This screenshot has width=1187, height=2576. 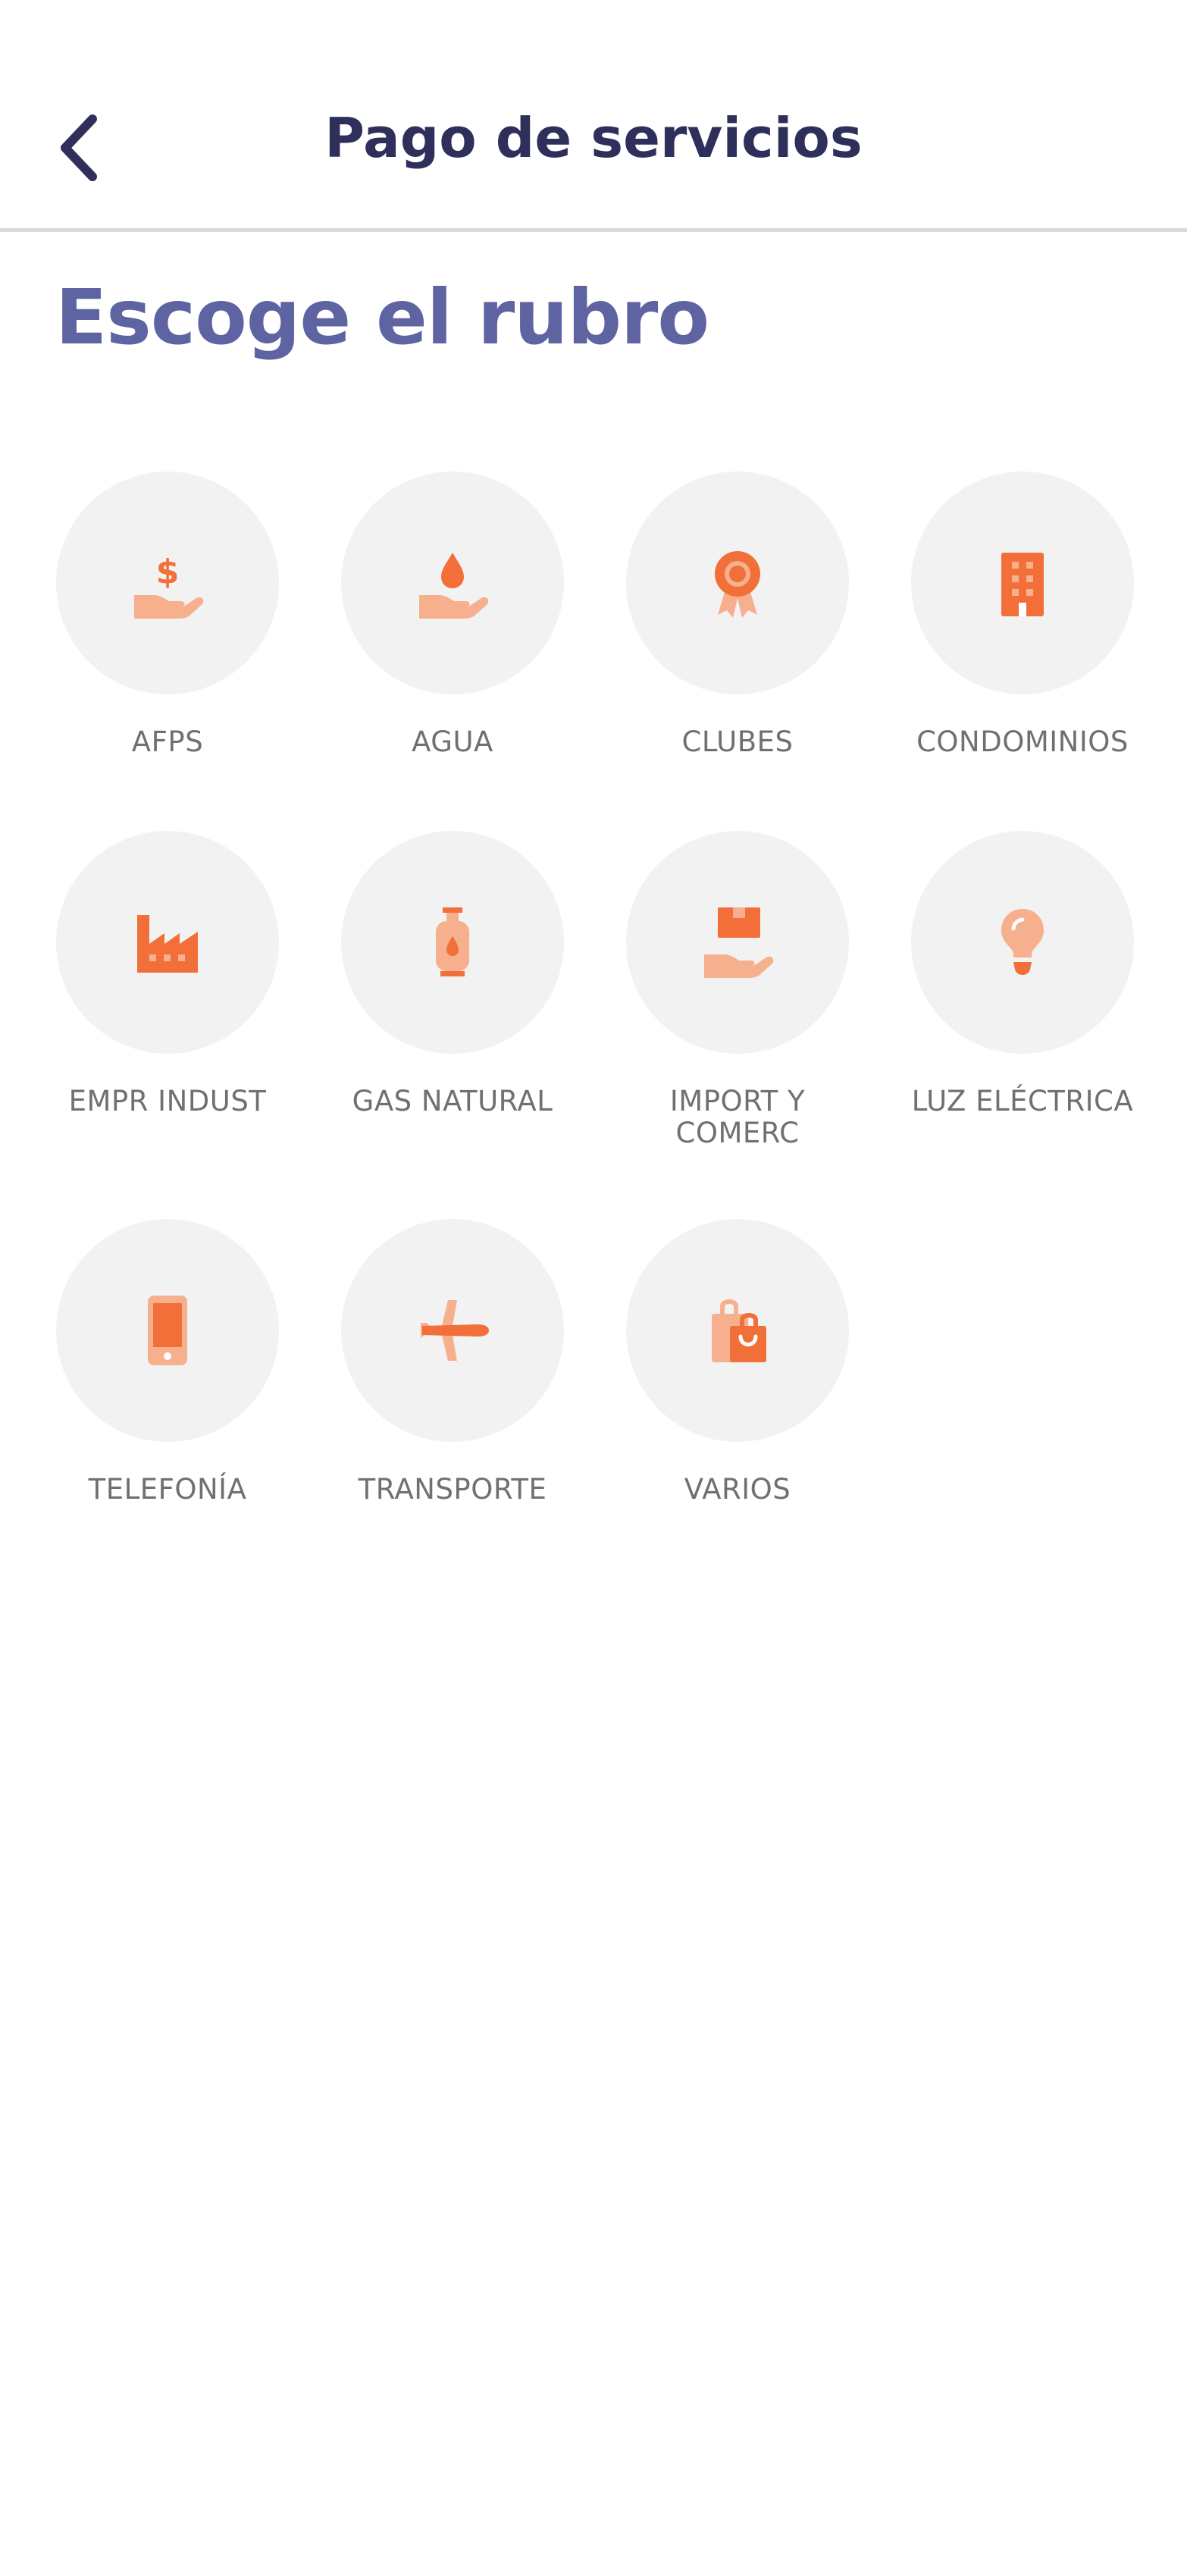 I want to click on category-label: TRANSPORTE, so click(x=452, y=1489).